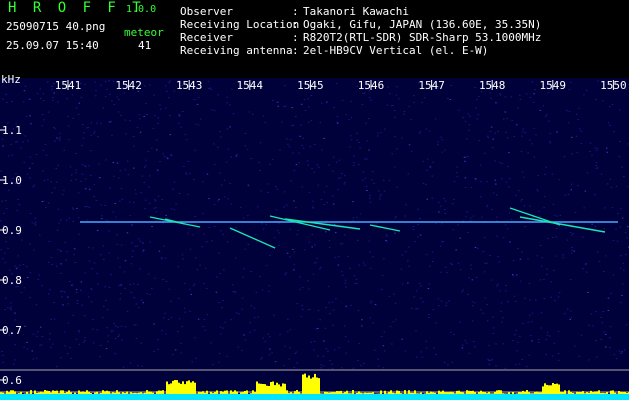 The image size is (629, 400). I want to click on x-tick-label: 1541, so click(68, 85).